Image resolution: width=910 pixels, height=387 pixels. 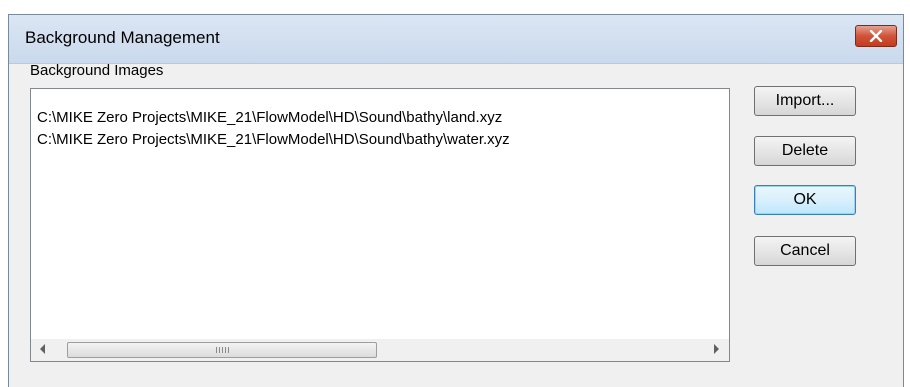 I want to click on background-images-label: Background Images, so click(x=97, y=70).